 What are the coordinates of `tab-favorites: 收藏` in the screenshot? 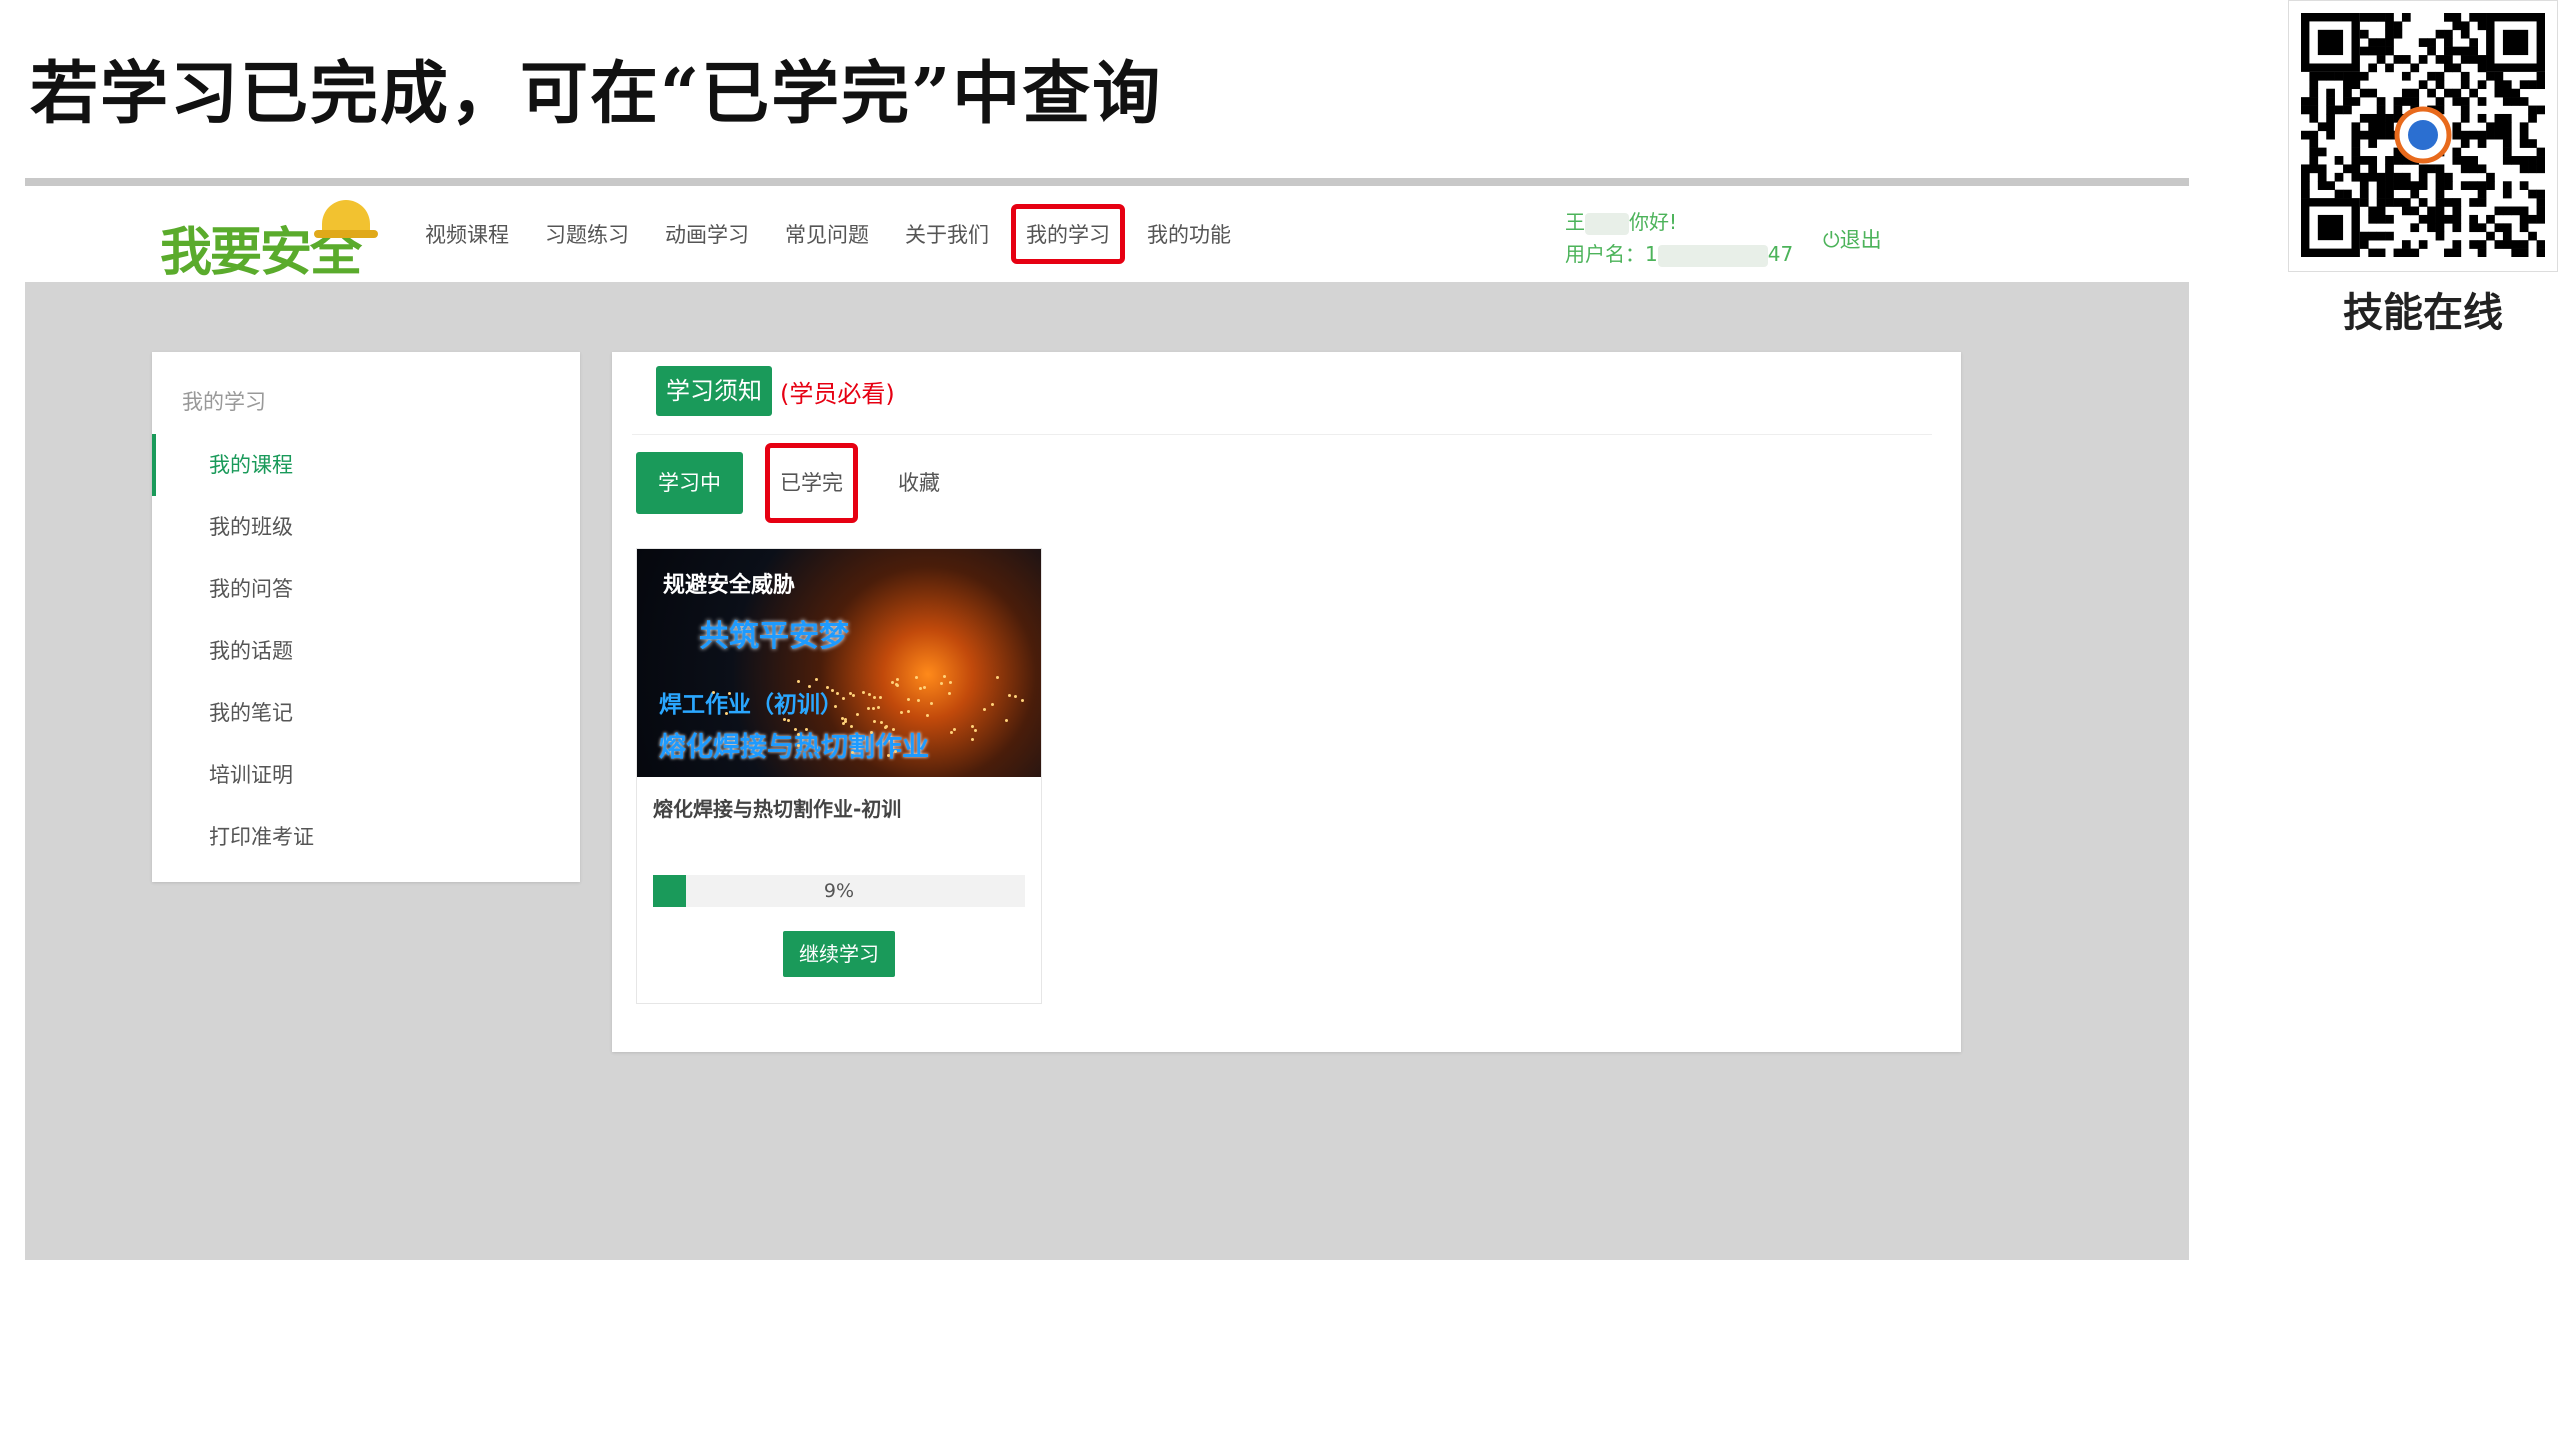 It's located at (919, 483).